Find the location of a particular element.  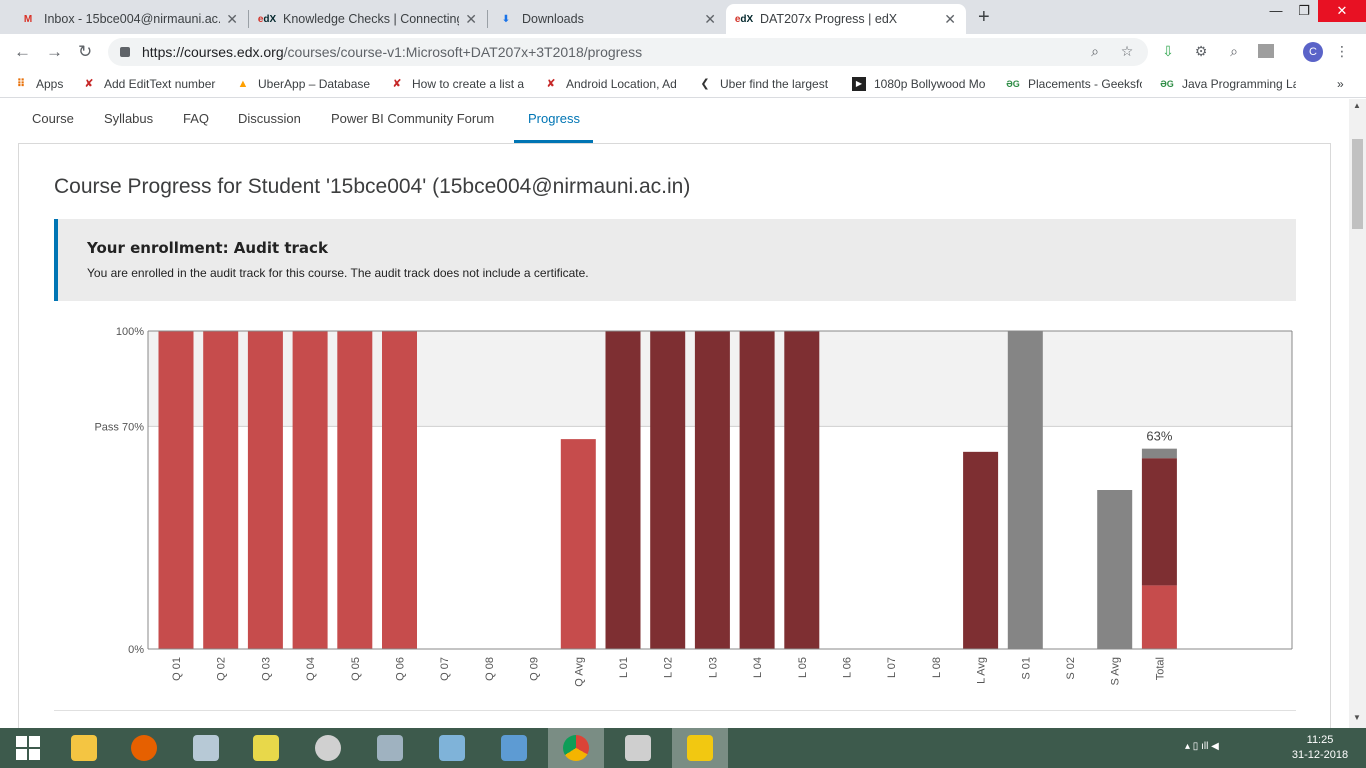

extension-inbox-icon: ⇩ is located at coordinates (1168, 51).